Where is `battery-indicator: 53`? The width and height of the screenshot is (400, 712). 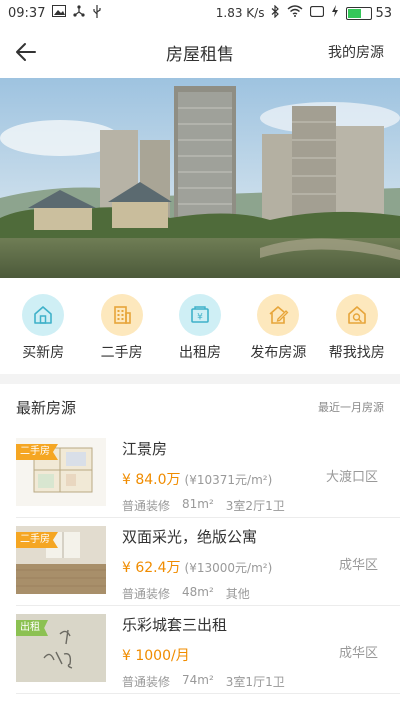
battery-indicator: 53 is located at coordinates (369, 13).